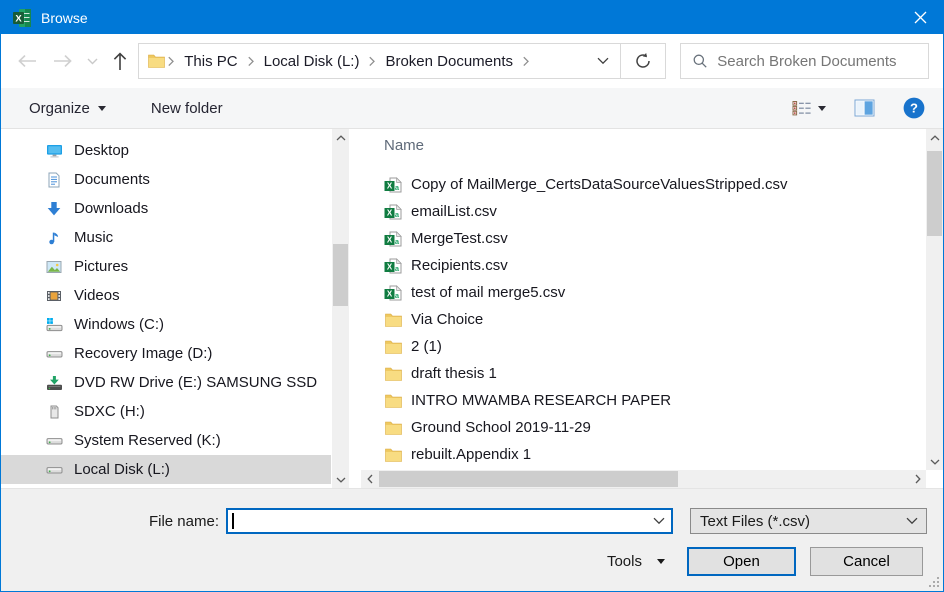 Image resolution: width=944 pixels, height=592 pixels. Describe the element at coordinates (166, 150) in the screenshot. I see `sidebar-item: Desktop` at that location.